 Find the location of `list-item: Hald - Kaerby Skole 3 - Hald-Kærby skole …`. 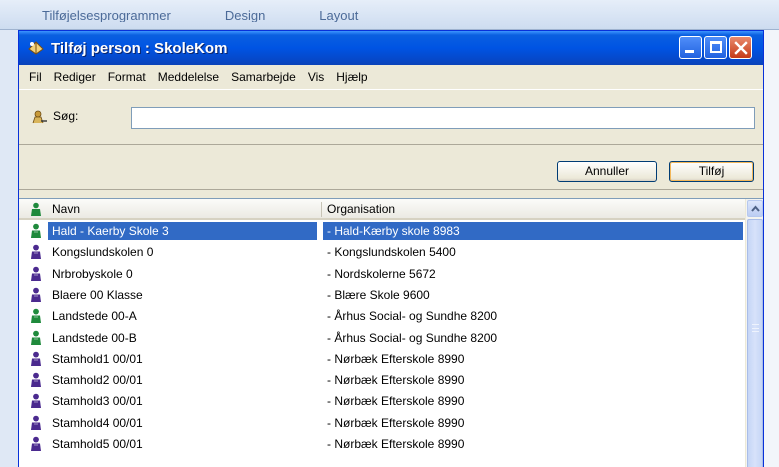

list-item: Hald - Kaerby Skole 3 - Hald-Kærby skole … is located at coordinates (382, 231).